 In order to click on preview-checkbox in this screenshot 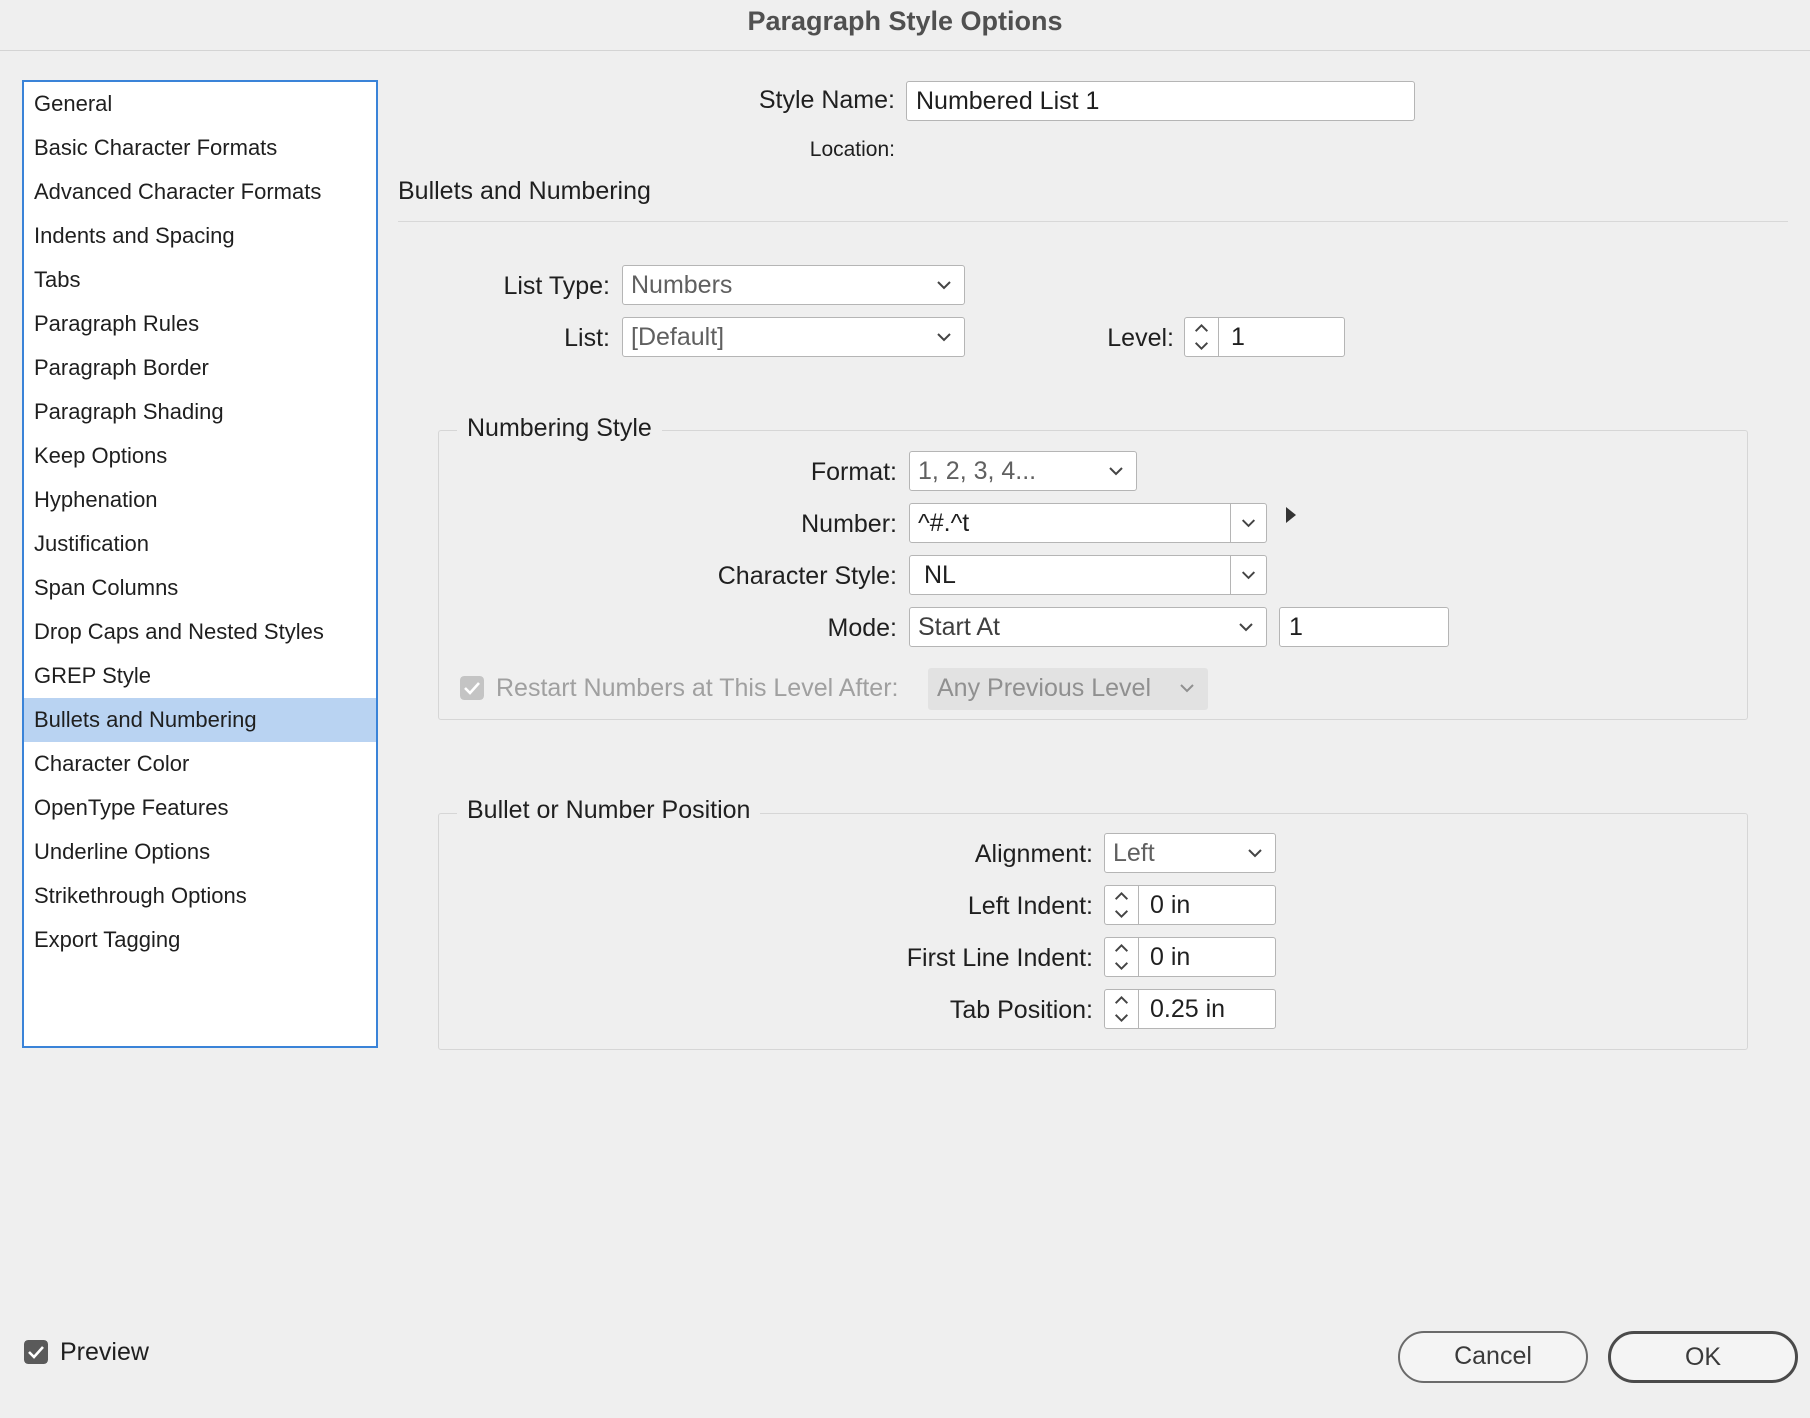, I will do `click(36, 1352)`.